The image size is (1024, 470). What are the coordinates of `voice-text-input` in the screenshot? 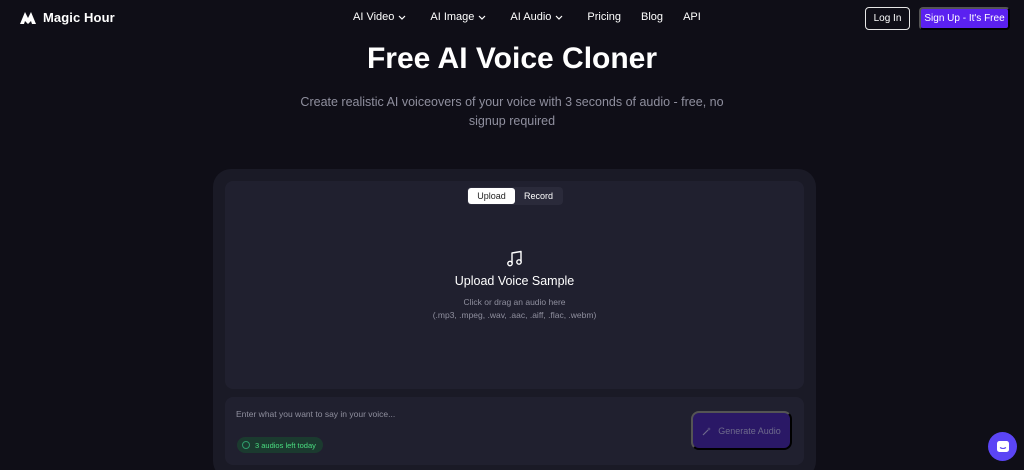 It's located at (446, 414).